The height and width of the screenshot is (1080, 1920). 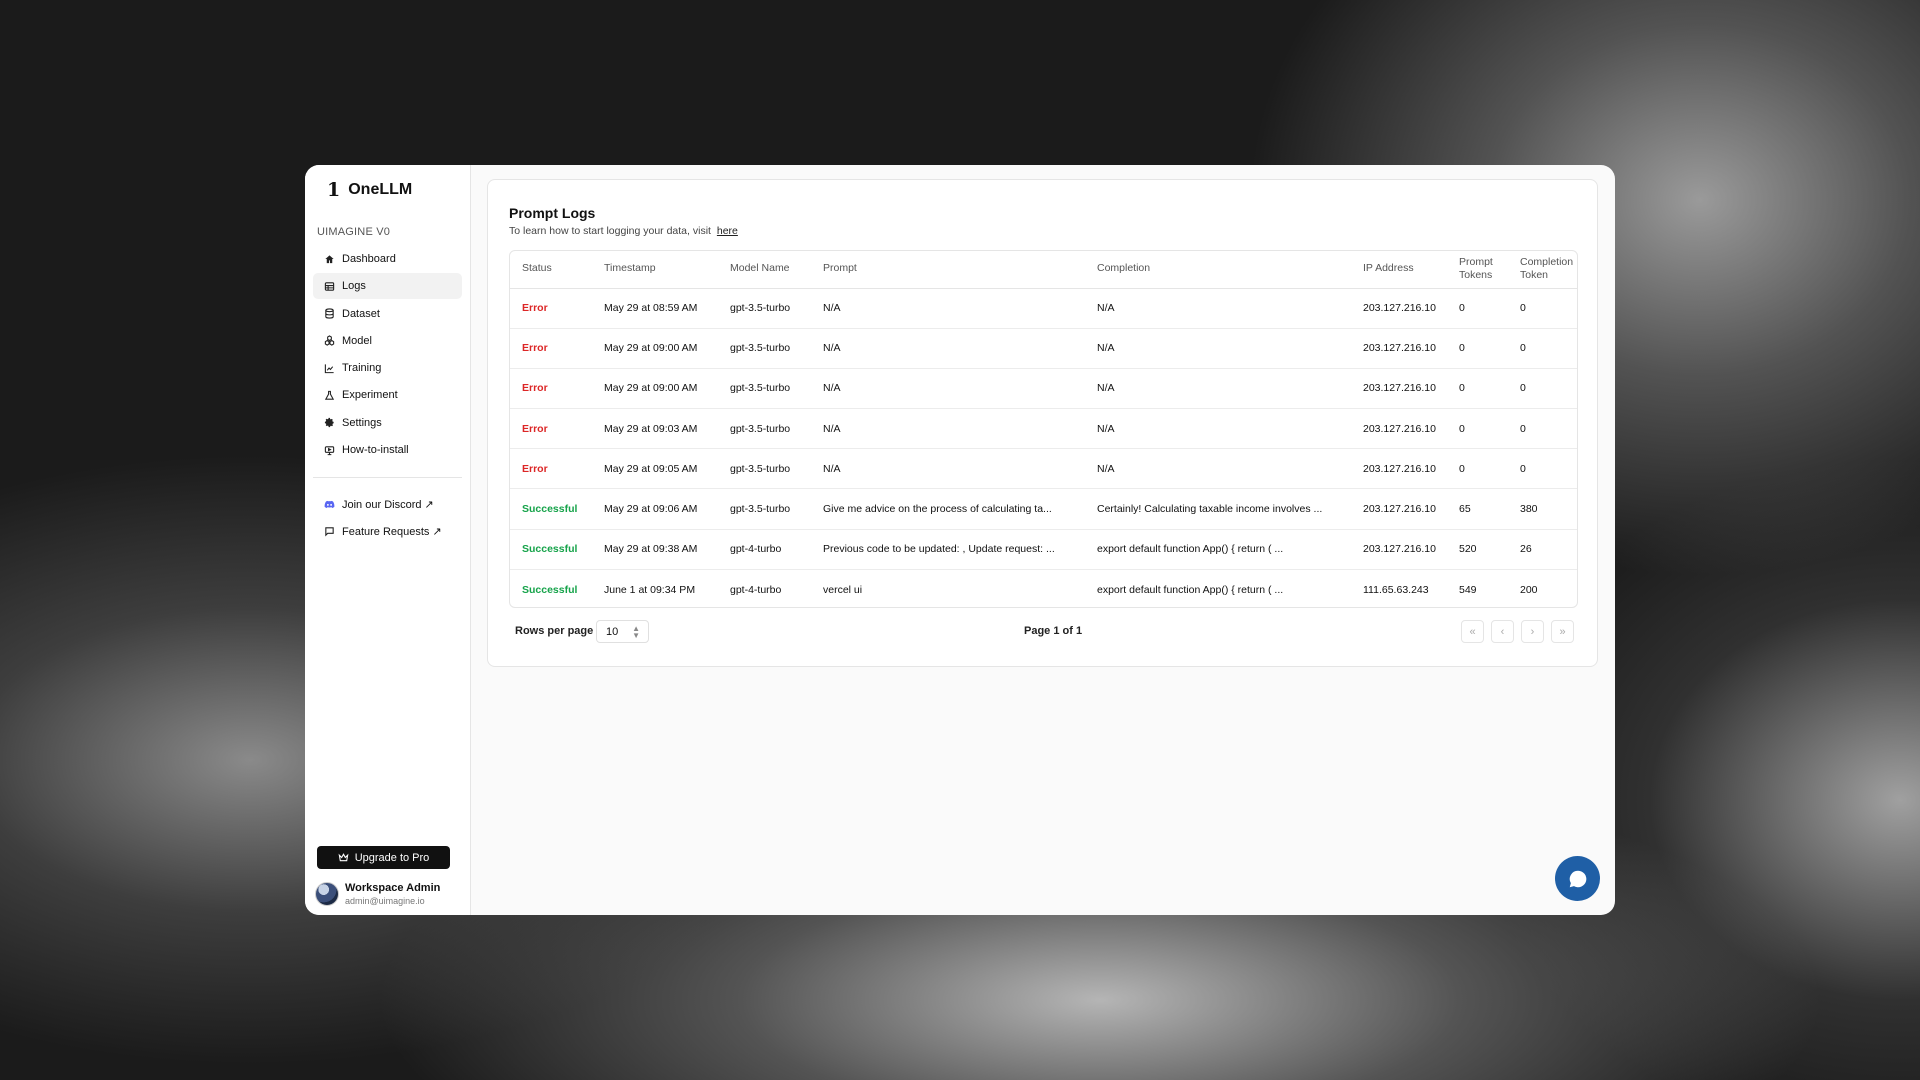 What do you see at coordinates (329, 286) in the screenshot?
I see `table-icon` at bounding box center [329, 286].